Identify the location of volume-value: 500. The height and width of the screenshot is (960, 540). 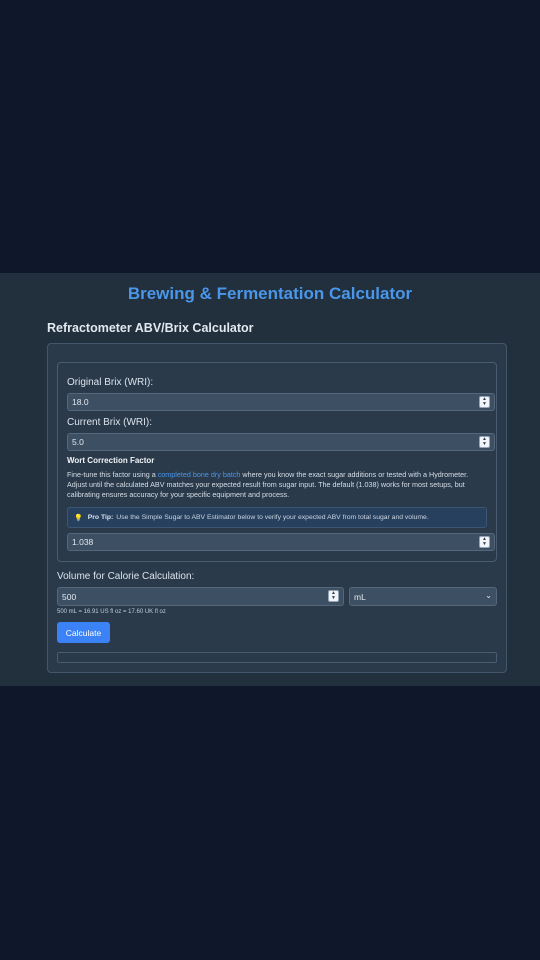
(69, 596).